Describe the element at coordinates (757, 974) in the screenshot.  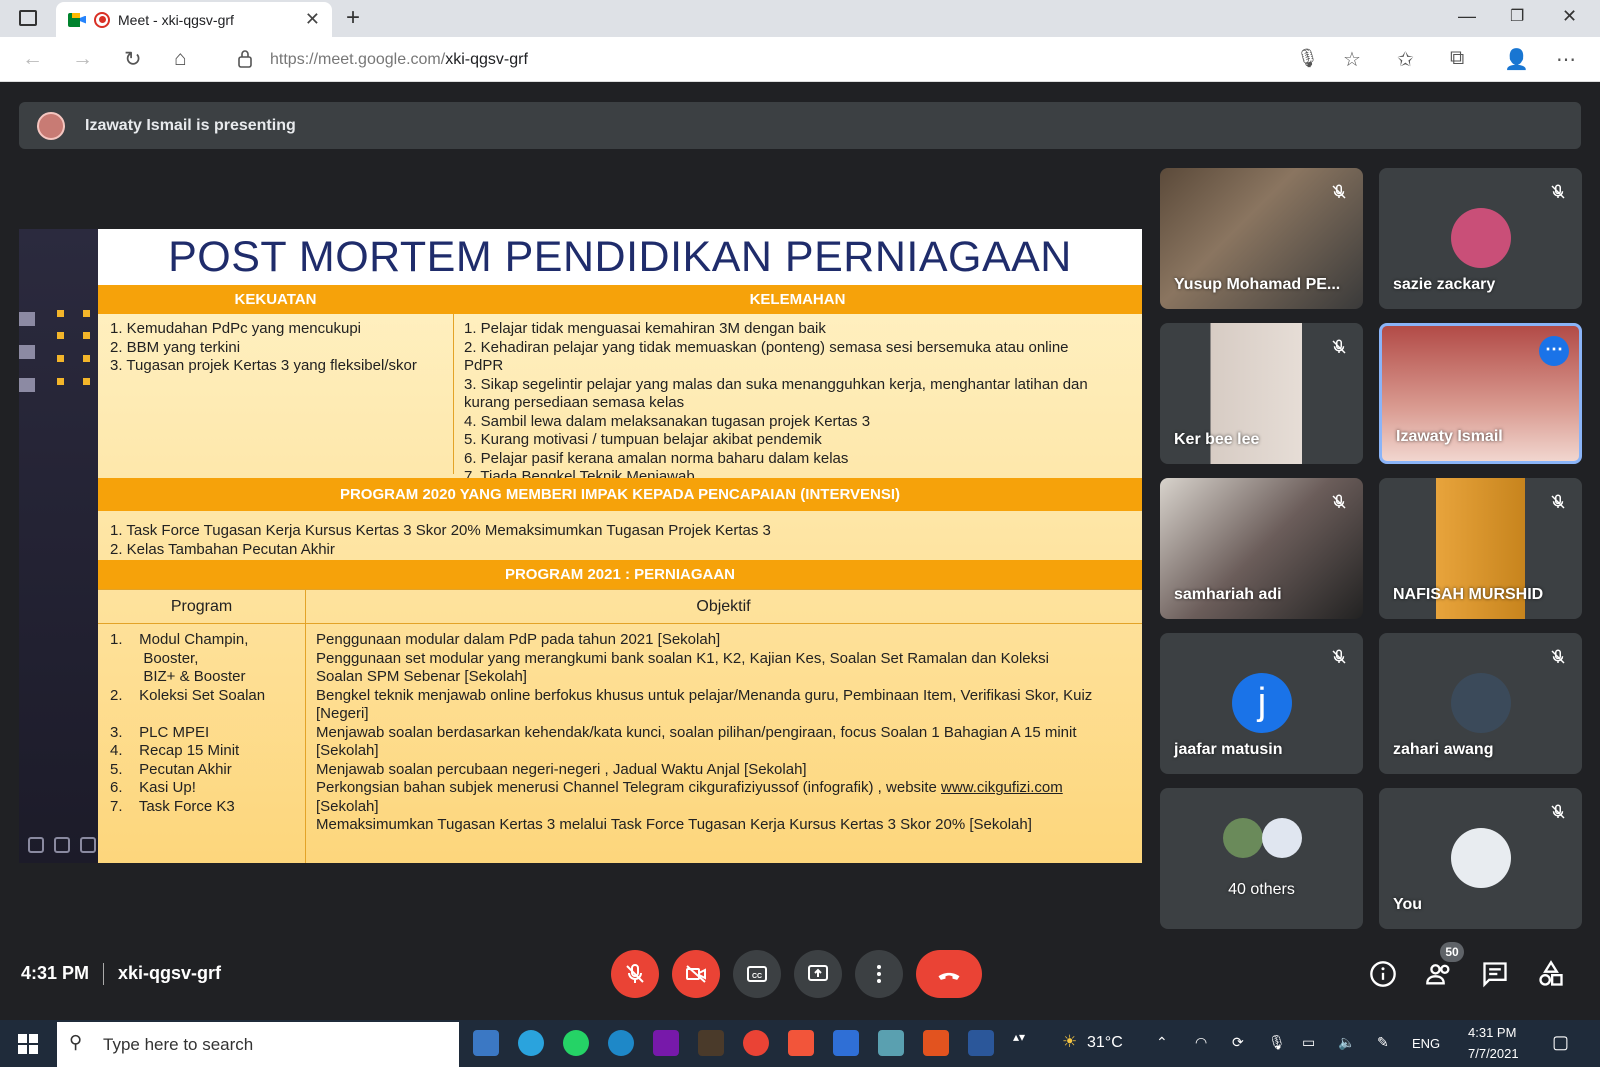
I see `captions-button: CC` at that location.